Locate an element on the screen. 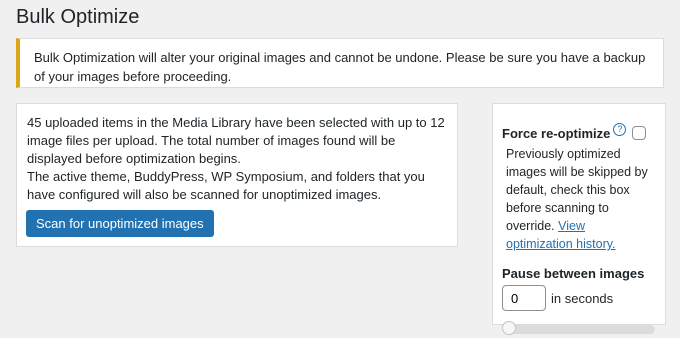  force-reoptimize-checkbox is located at coordinates (639, 133).